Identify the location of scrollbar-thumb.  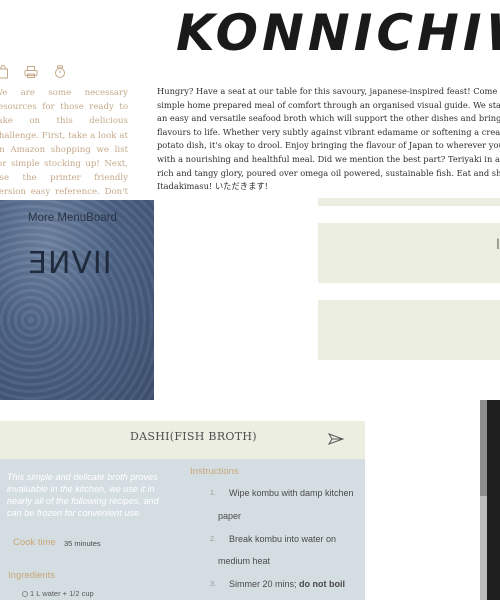
(483, 548).